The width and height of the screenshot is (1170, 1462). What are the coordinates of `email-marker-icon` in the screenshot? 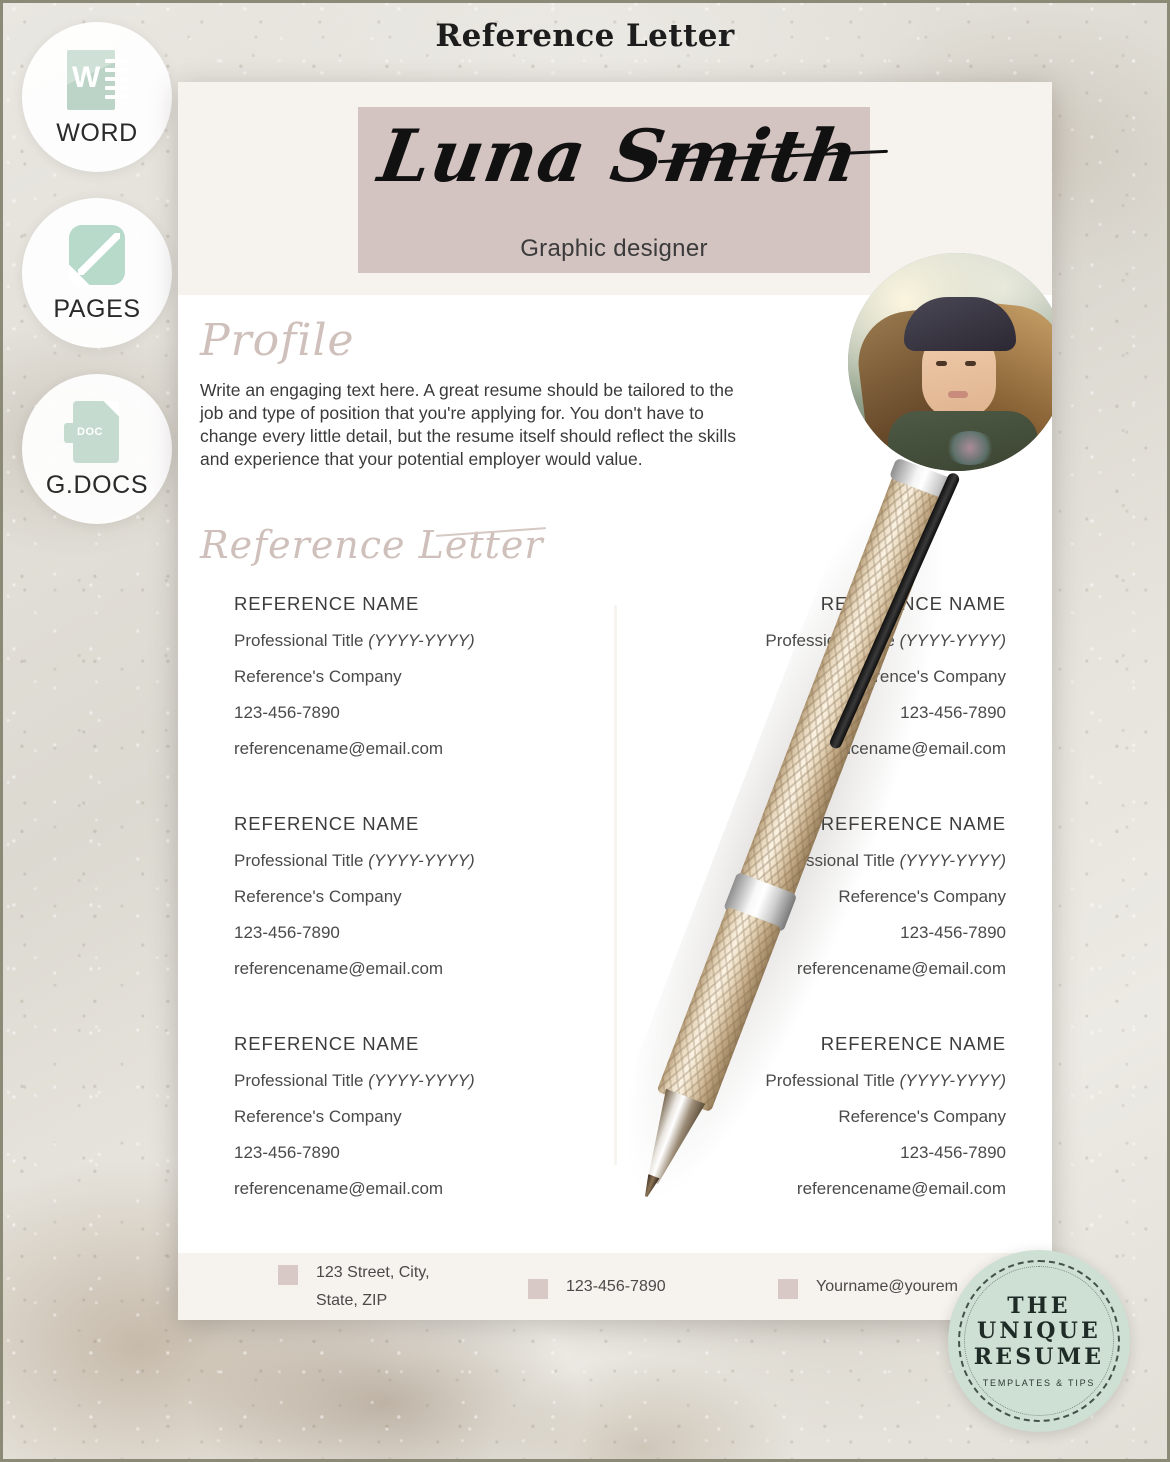 It's located at (788, 1288).